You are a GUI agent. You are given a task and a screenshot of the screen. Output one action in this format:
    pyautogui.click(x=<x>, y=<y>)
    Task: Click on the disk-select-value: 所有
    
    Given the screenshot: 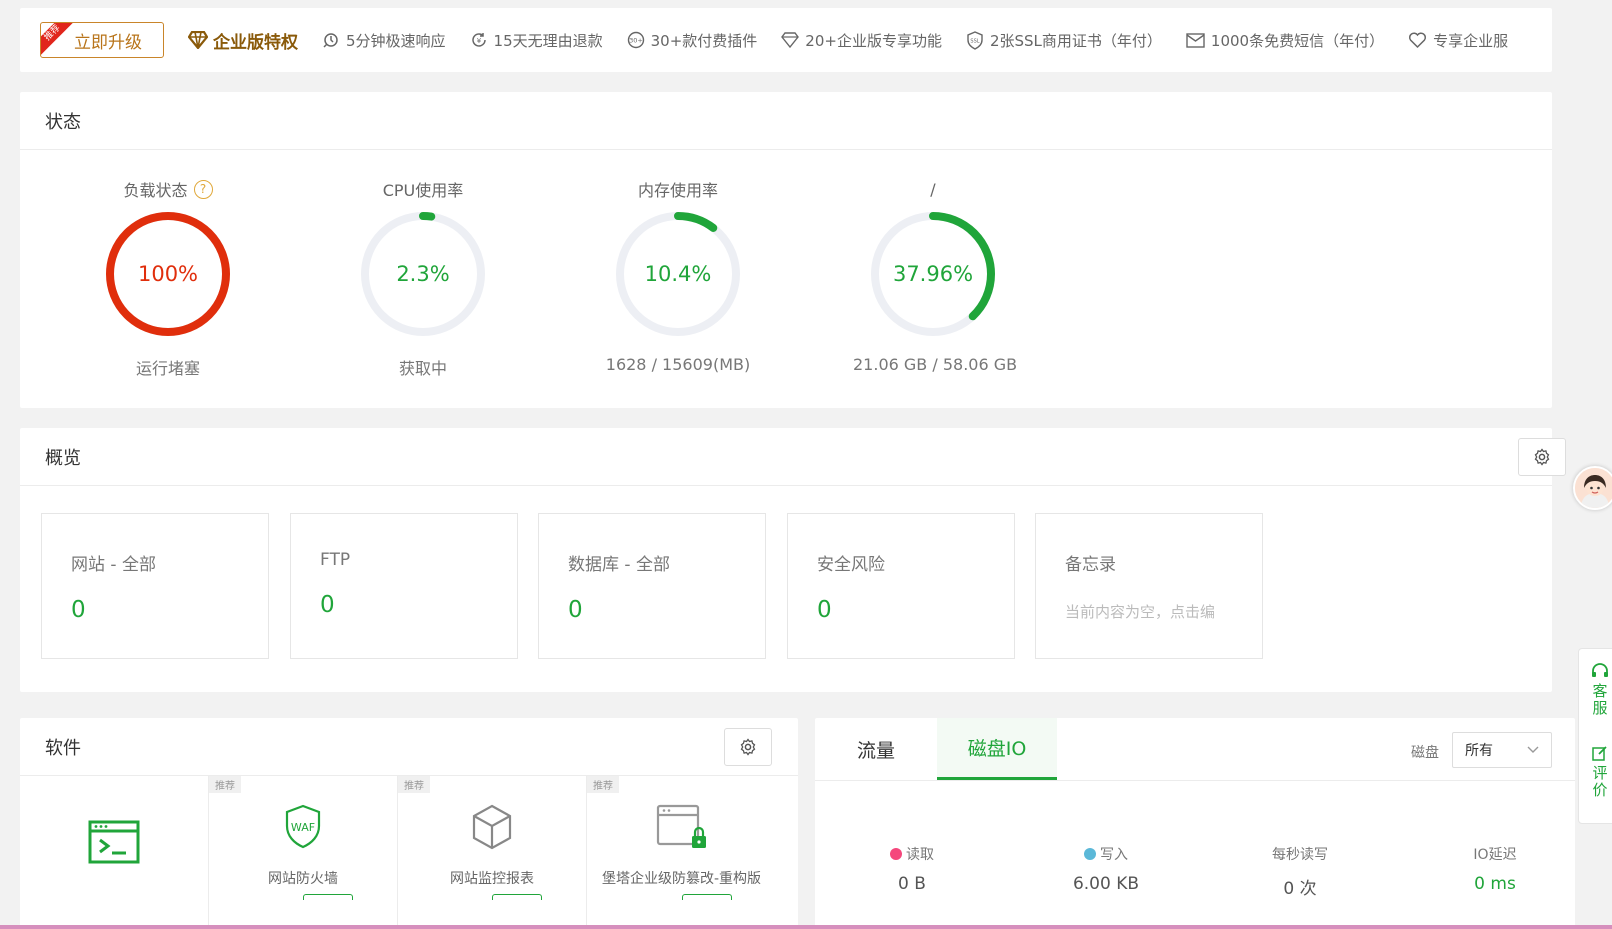 What is the action you would take?
    pyautogui.click(x=1479, y=751)
    